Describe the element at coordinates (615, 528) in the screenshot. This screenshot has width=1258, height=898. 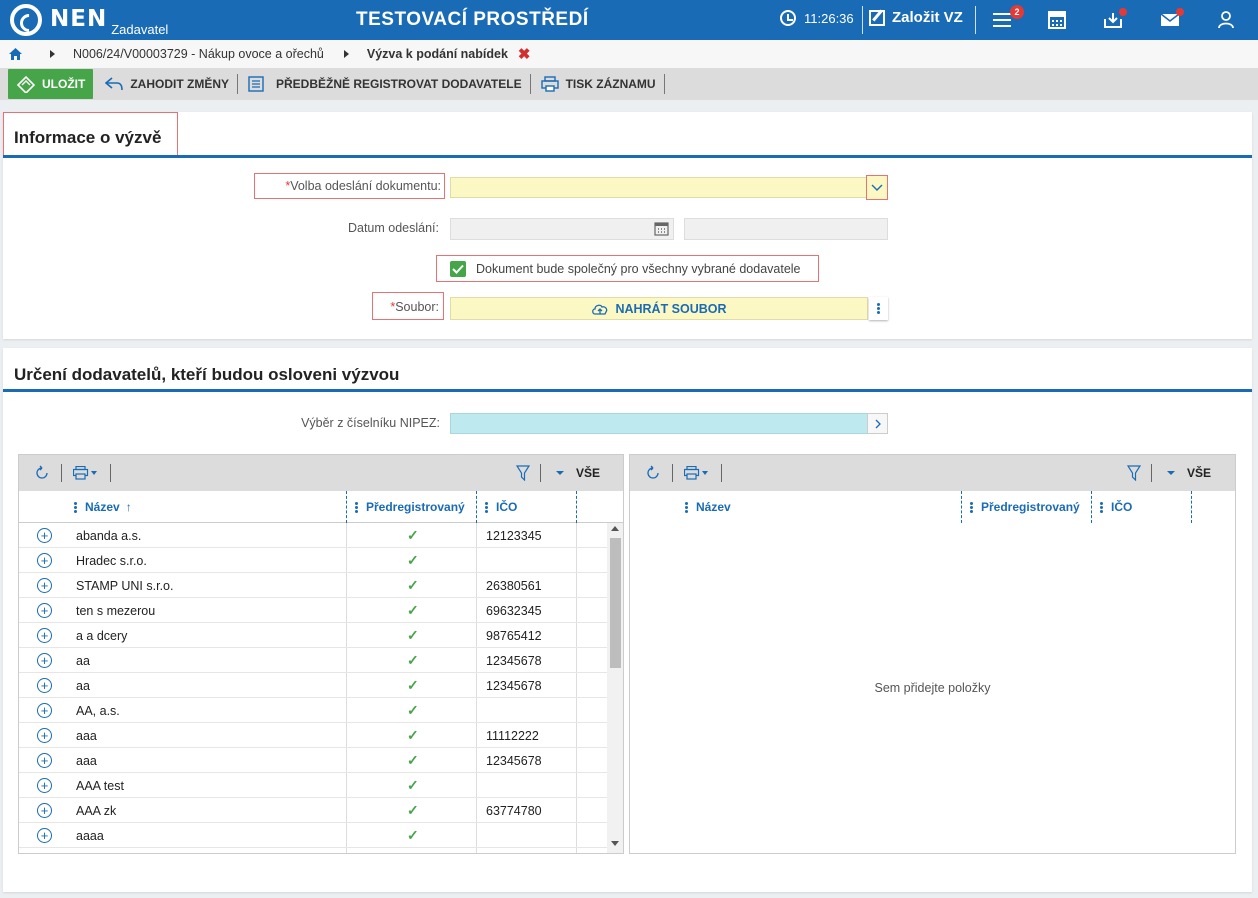
I see `scroll-up-icon` at that location.